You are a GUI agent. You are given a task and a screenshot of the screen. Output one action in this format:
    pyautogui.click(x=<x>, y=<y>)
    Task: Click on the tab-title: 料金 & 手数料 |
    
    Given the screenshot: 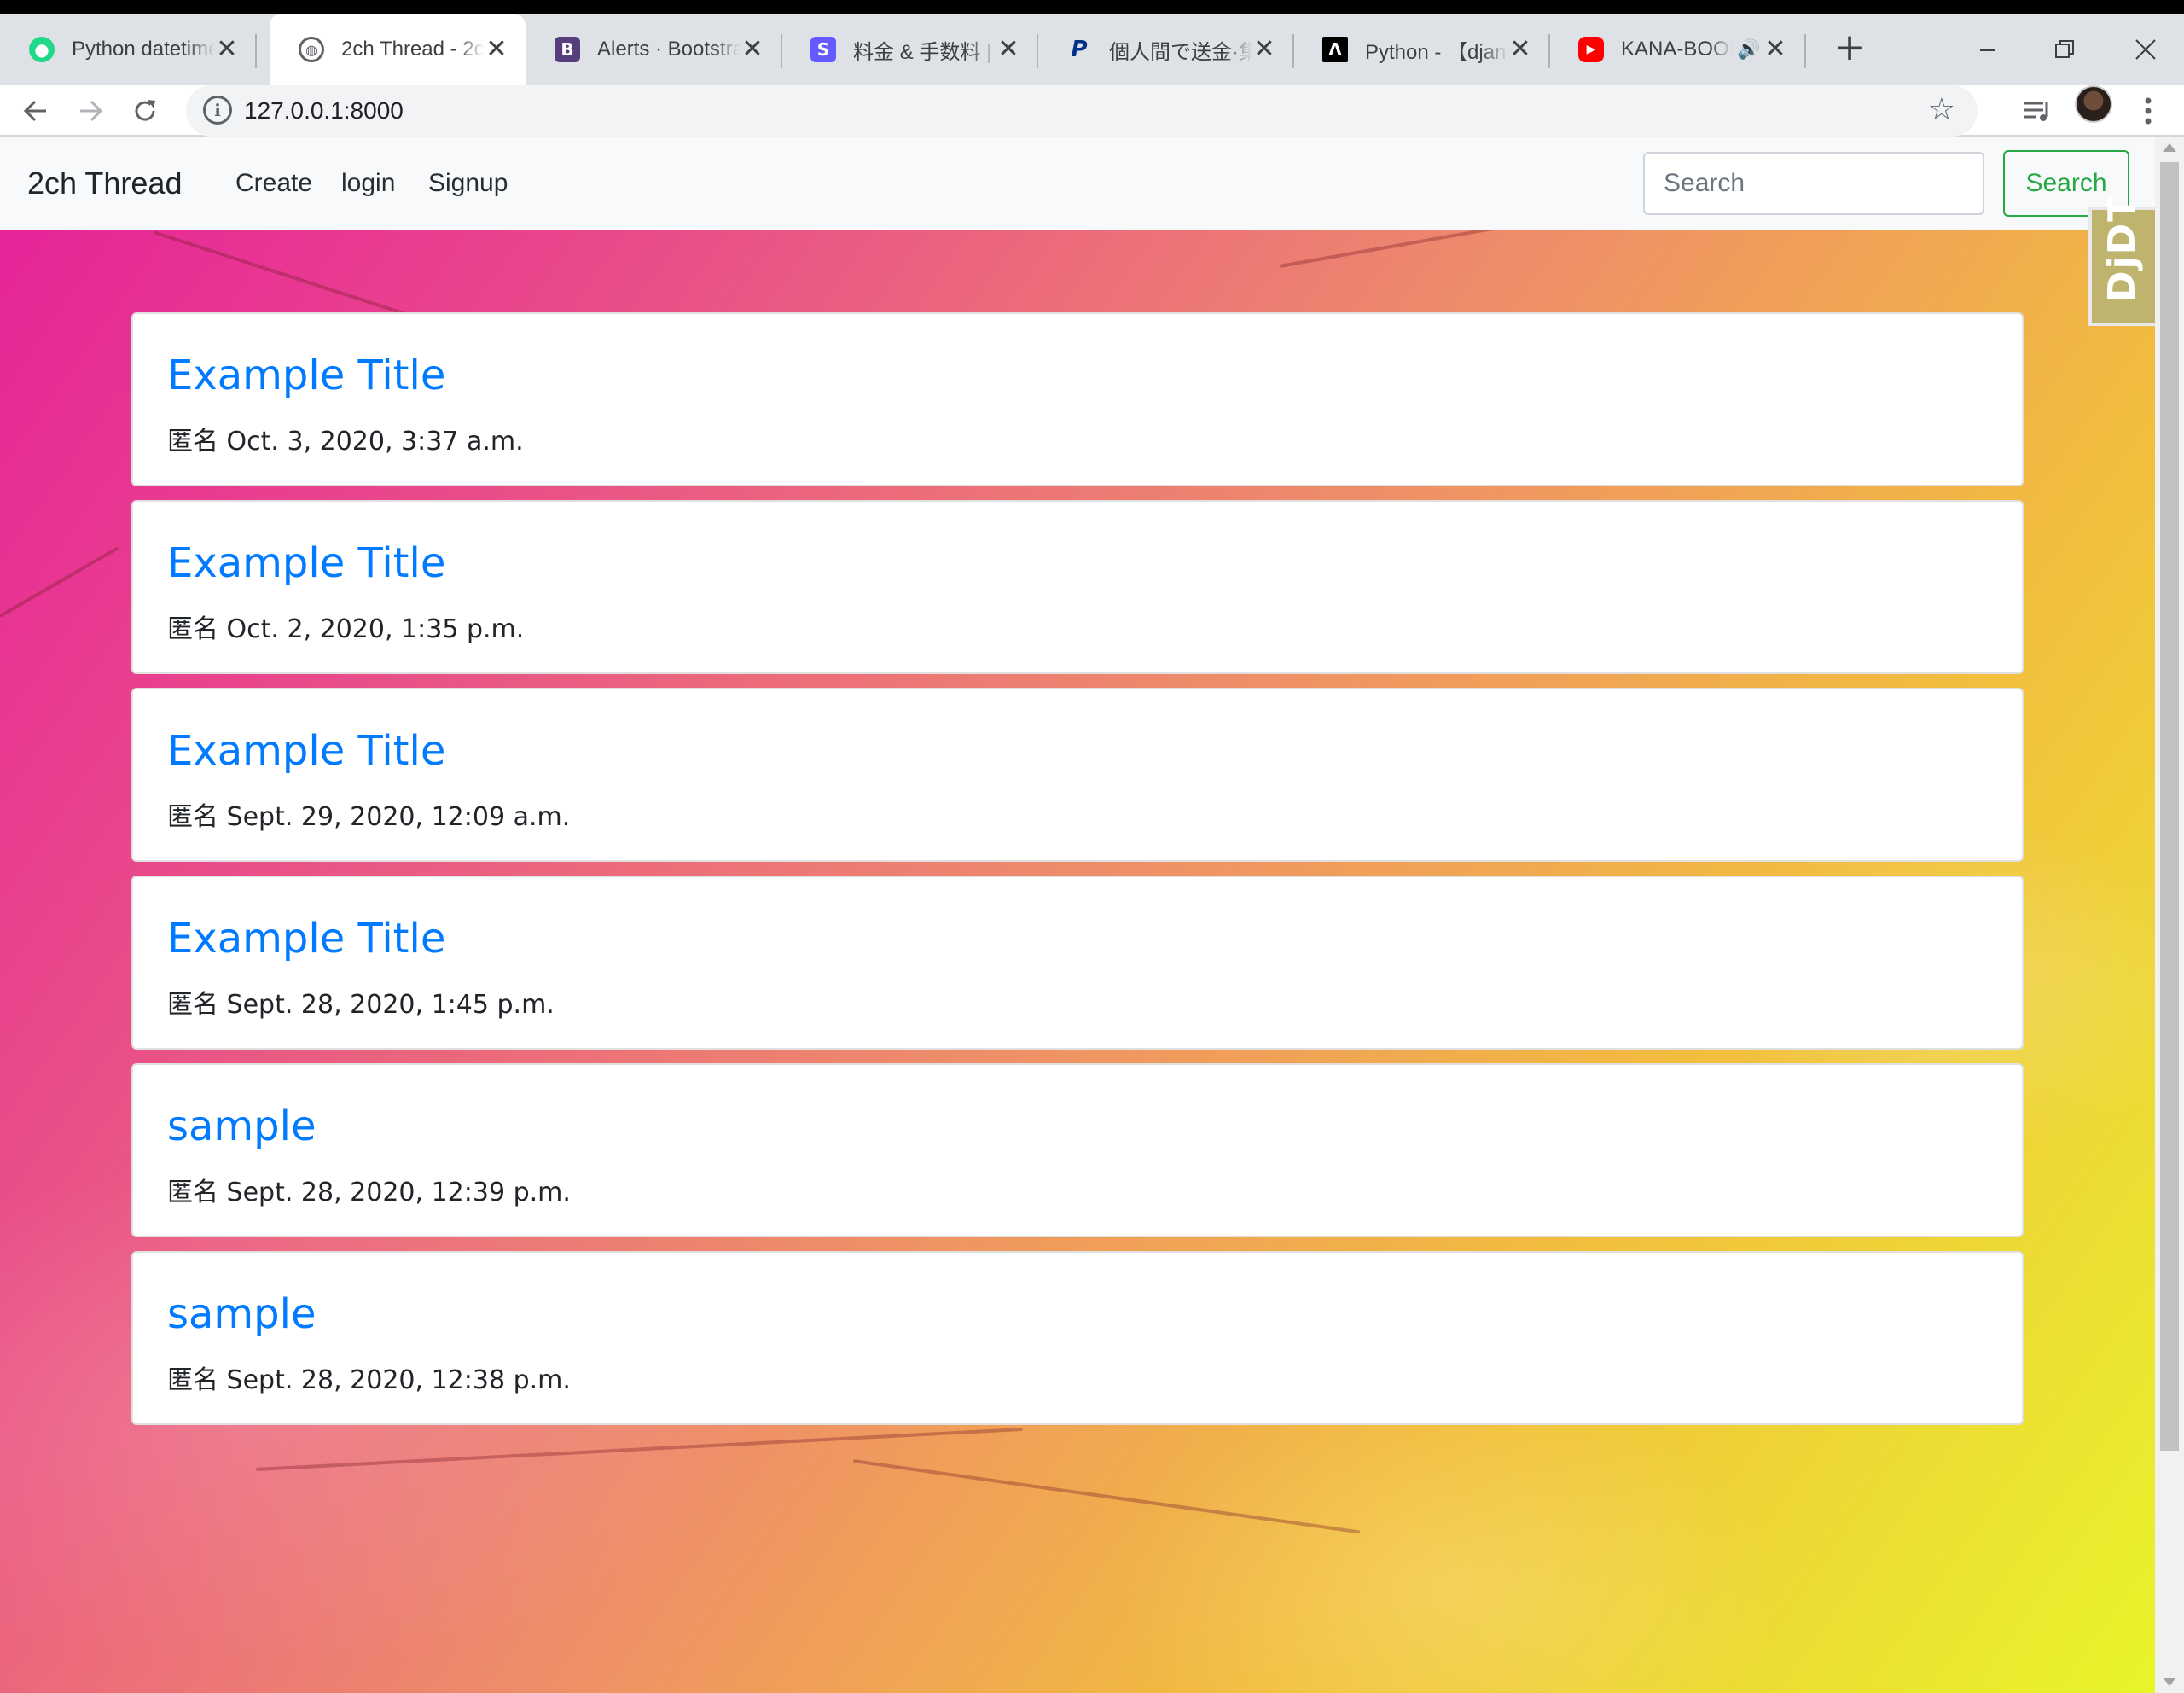 What is the action you would take?
    pyautogui.click(x=923, y=52)
    